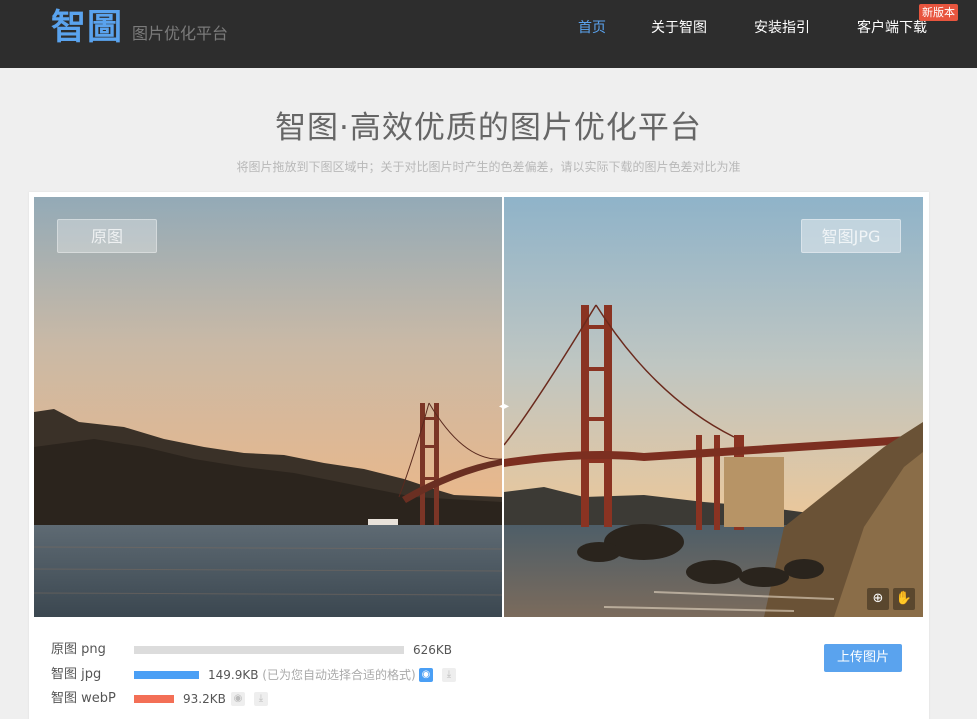 The width and height of the screenshot is (977, 719). Describe the element at coordinates (904, 599) in the screenshot. I see `hand-icon: ✋` at that location.